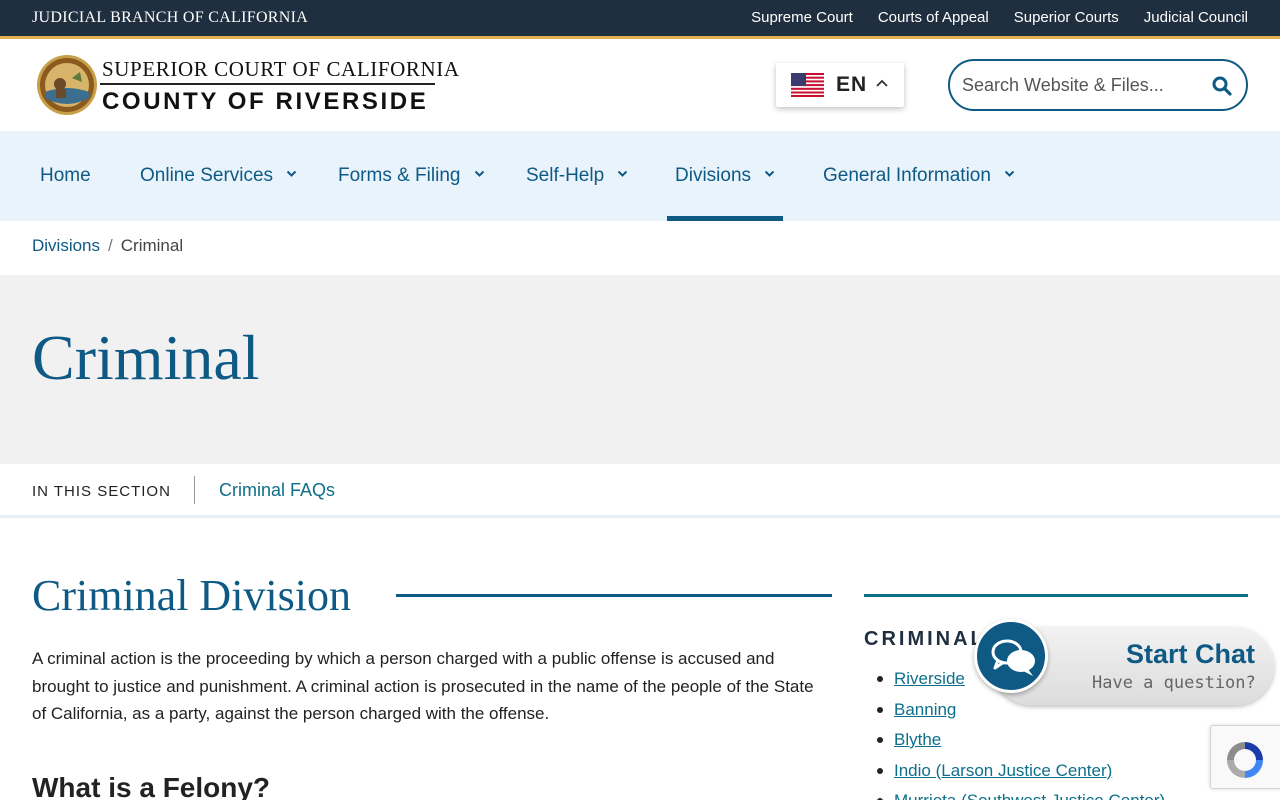 The width and height of the screenshot is (1280, 800). I want to click on sidebar-link-blythe: Blythe, so click(917, 739).